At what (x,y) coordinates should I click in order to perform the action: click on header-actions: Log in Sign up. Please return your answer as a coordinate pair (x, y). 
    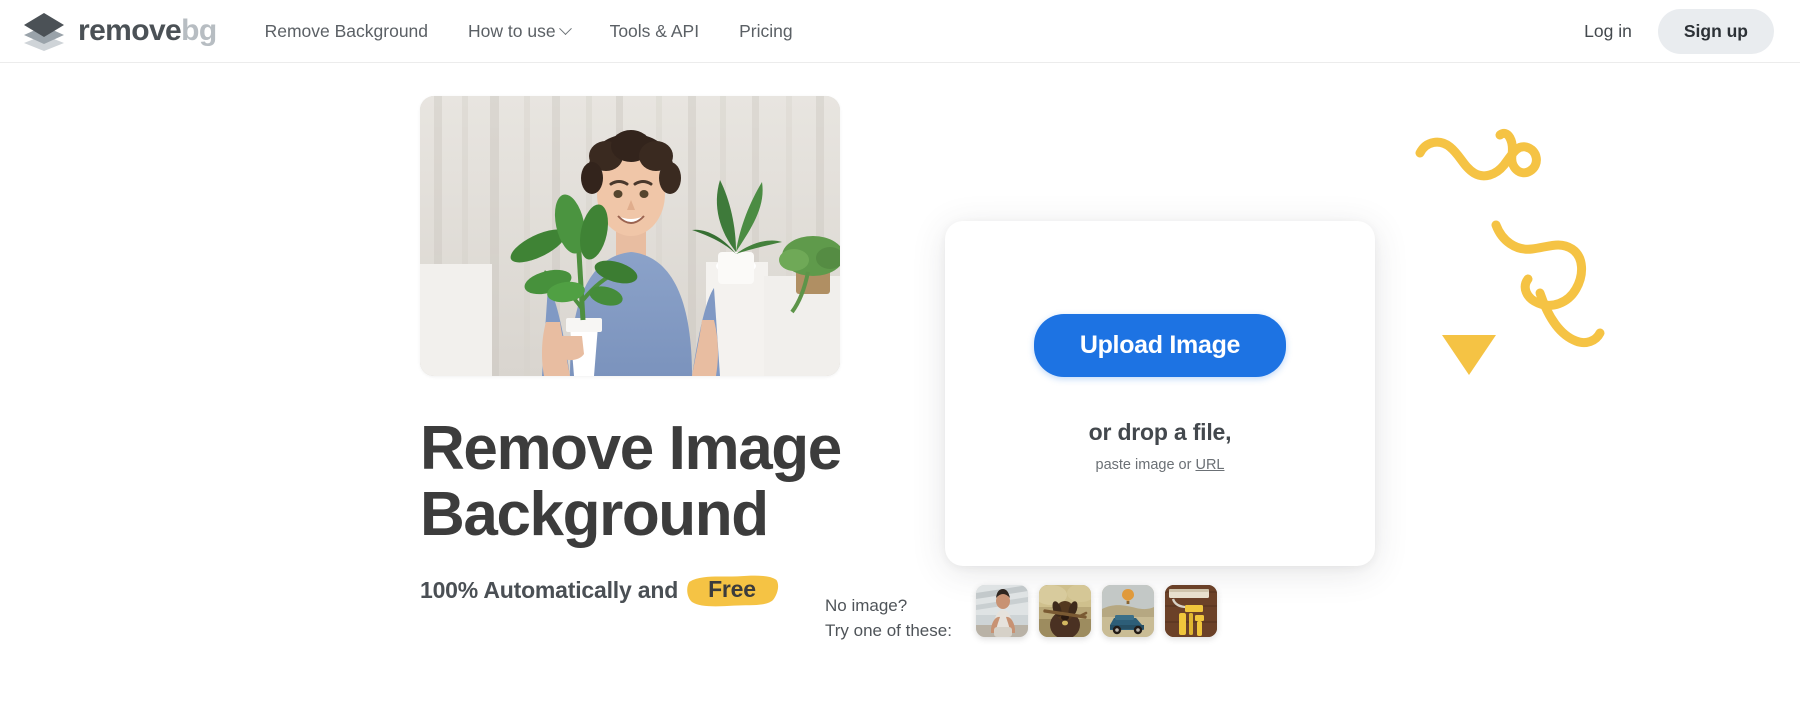
    Looking at the image, I should click on (1670, 31).